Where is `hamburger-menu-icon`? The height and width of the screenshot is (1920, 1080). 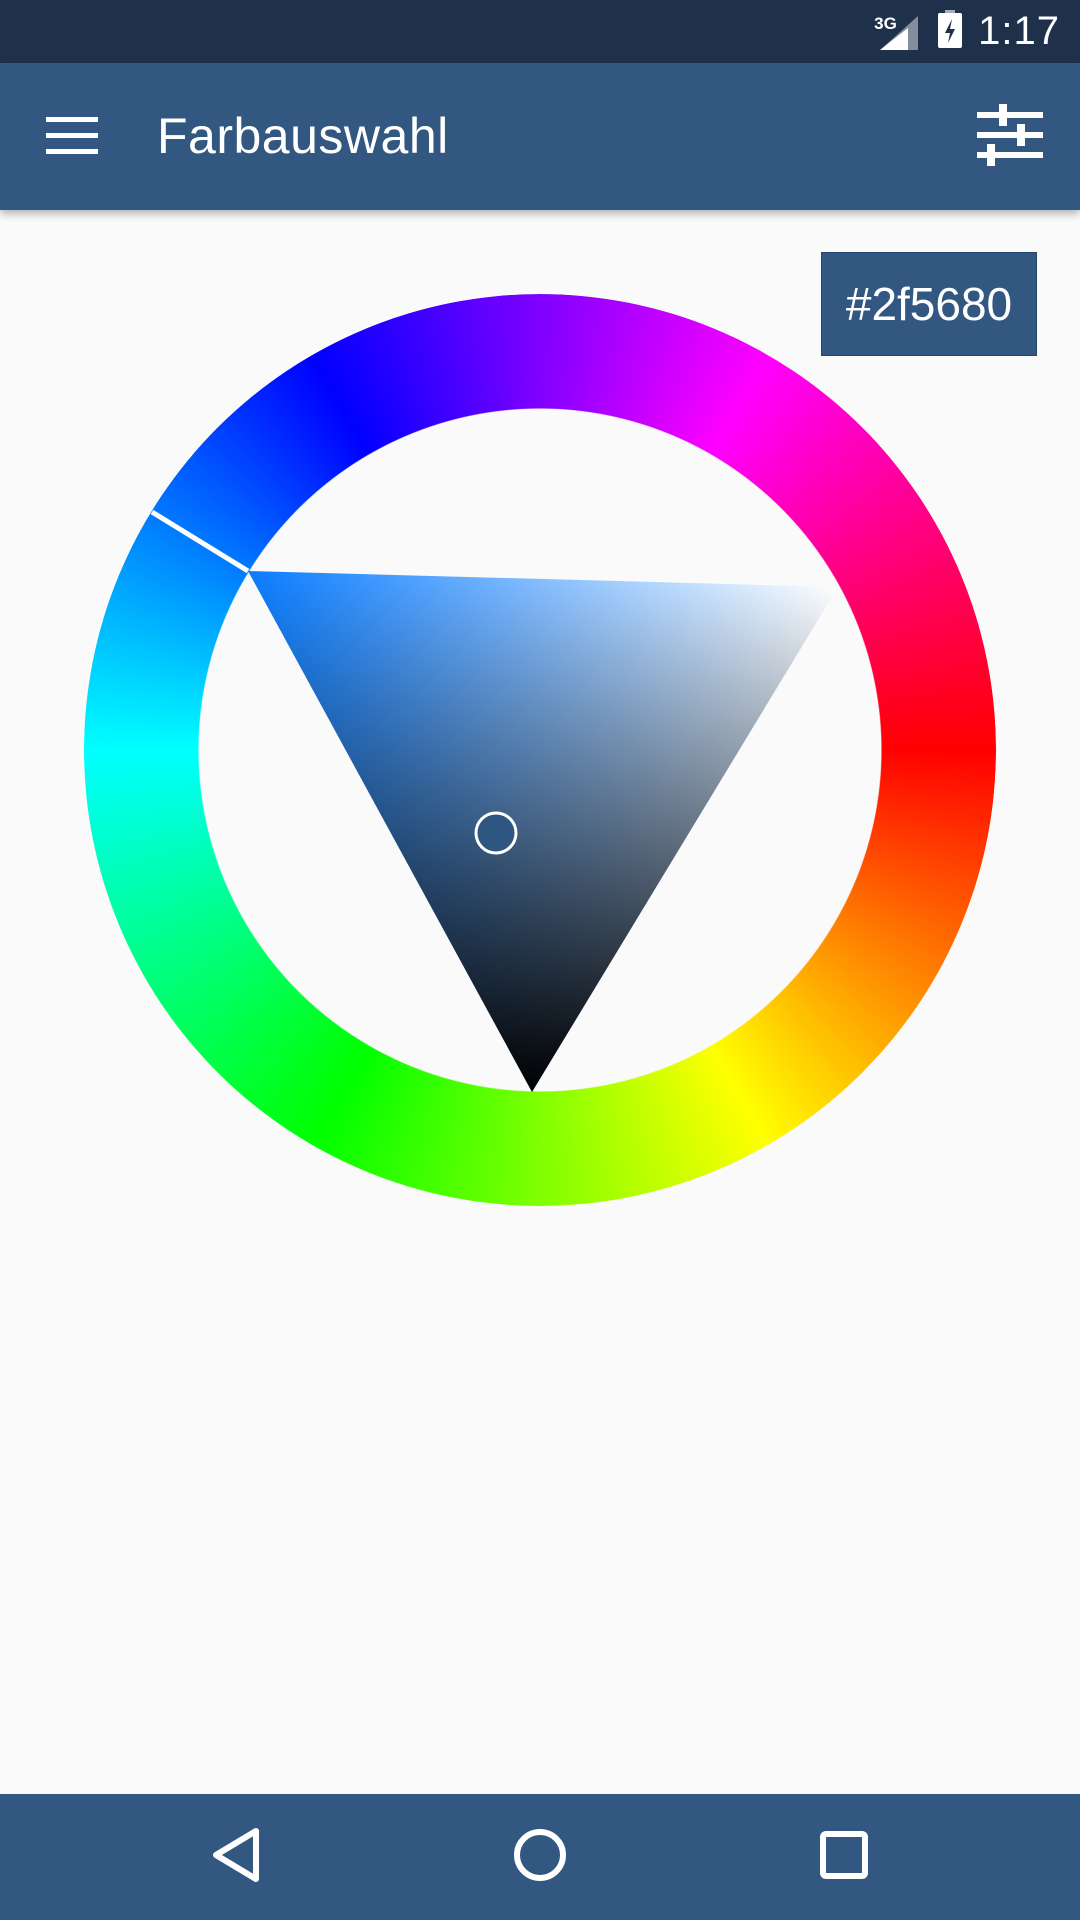
hamburger-menu-icon is located at coordinates (72, 137).